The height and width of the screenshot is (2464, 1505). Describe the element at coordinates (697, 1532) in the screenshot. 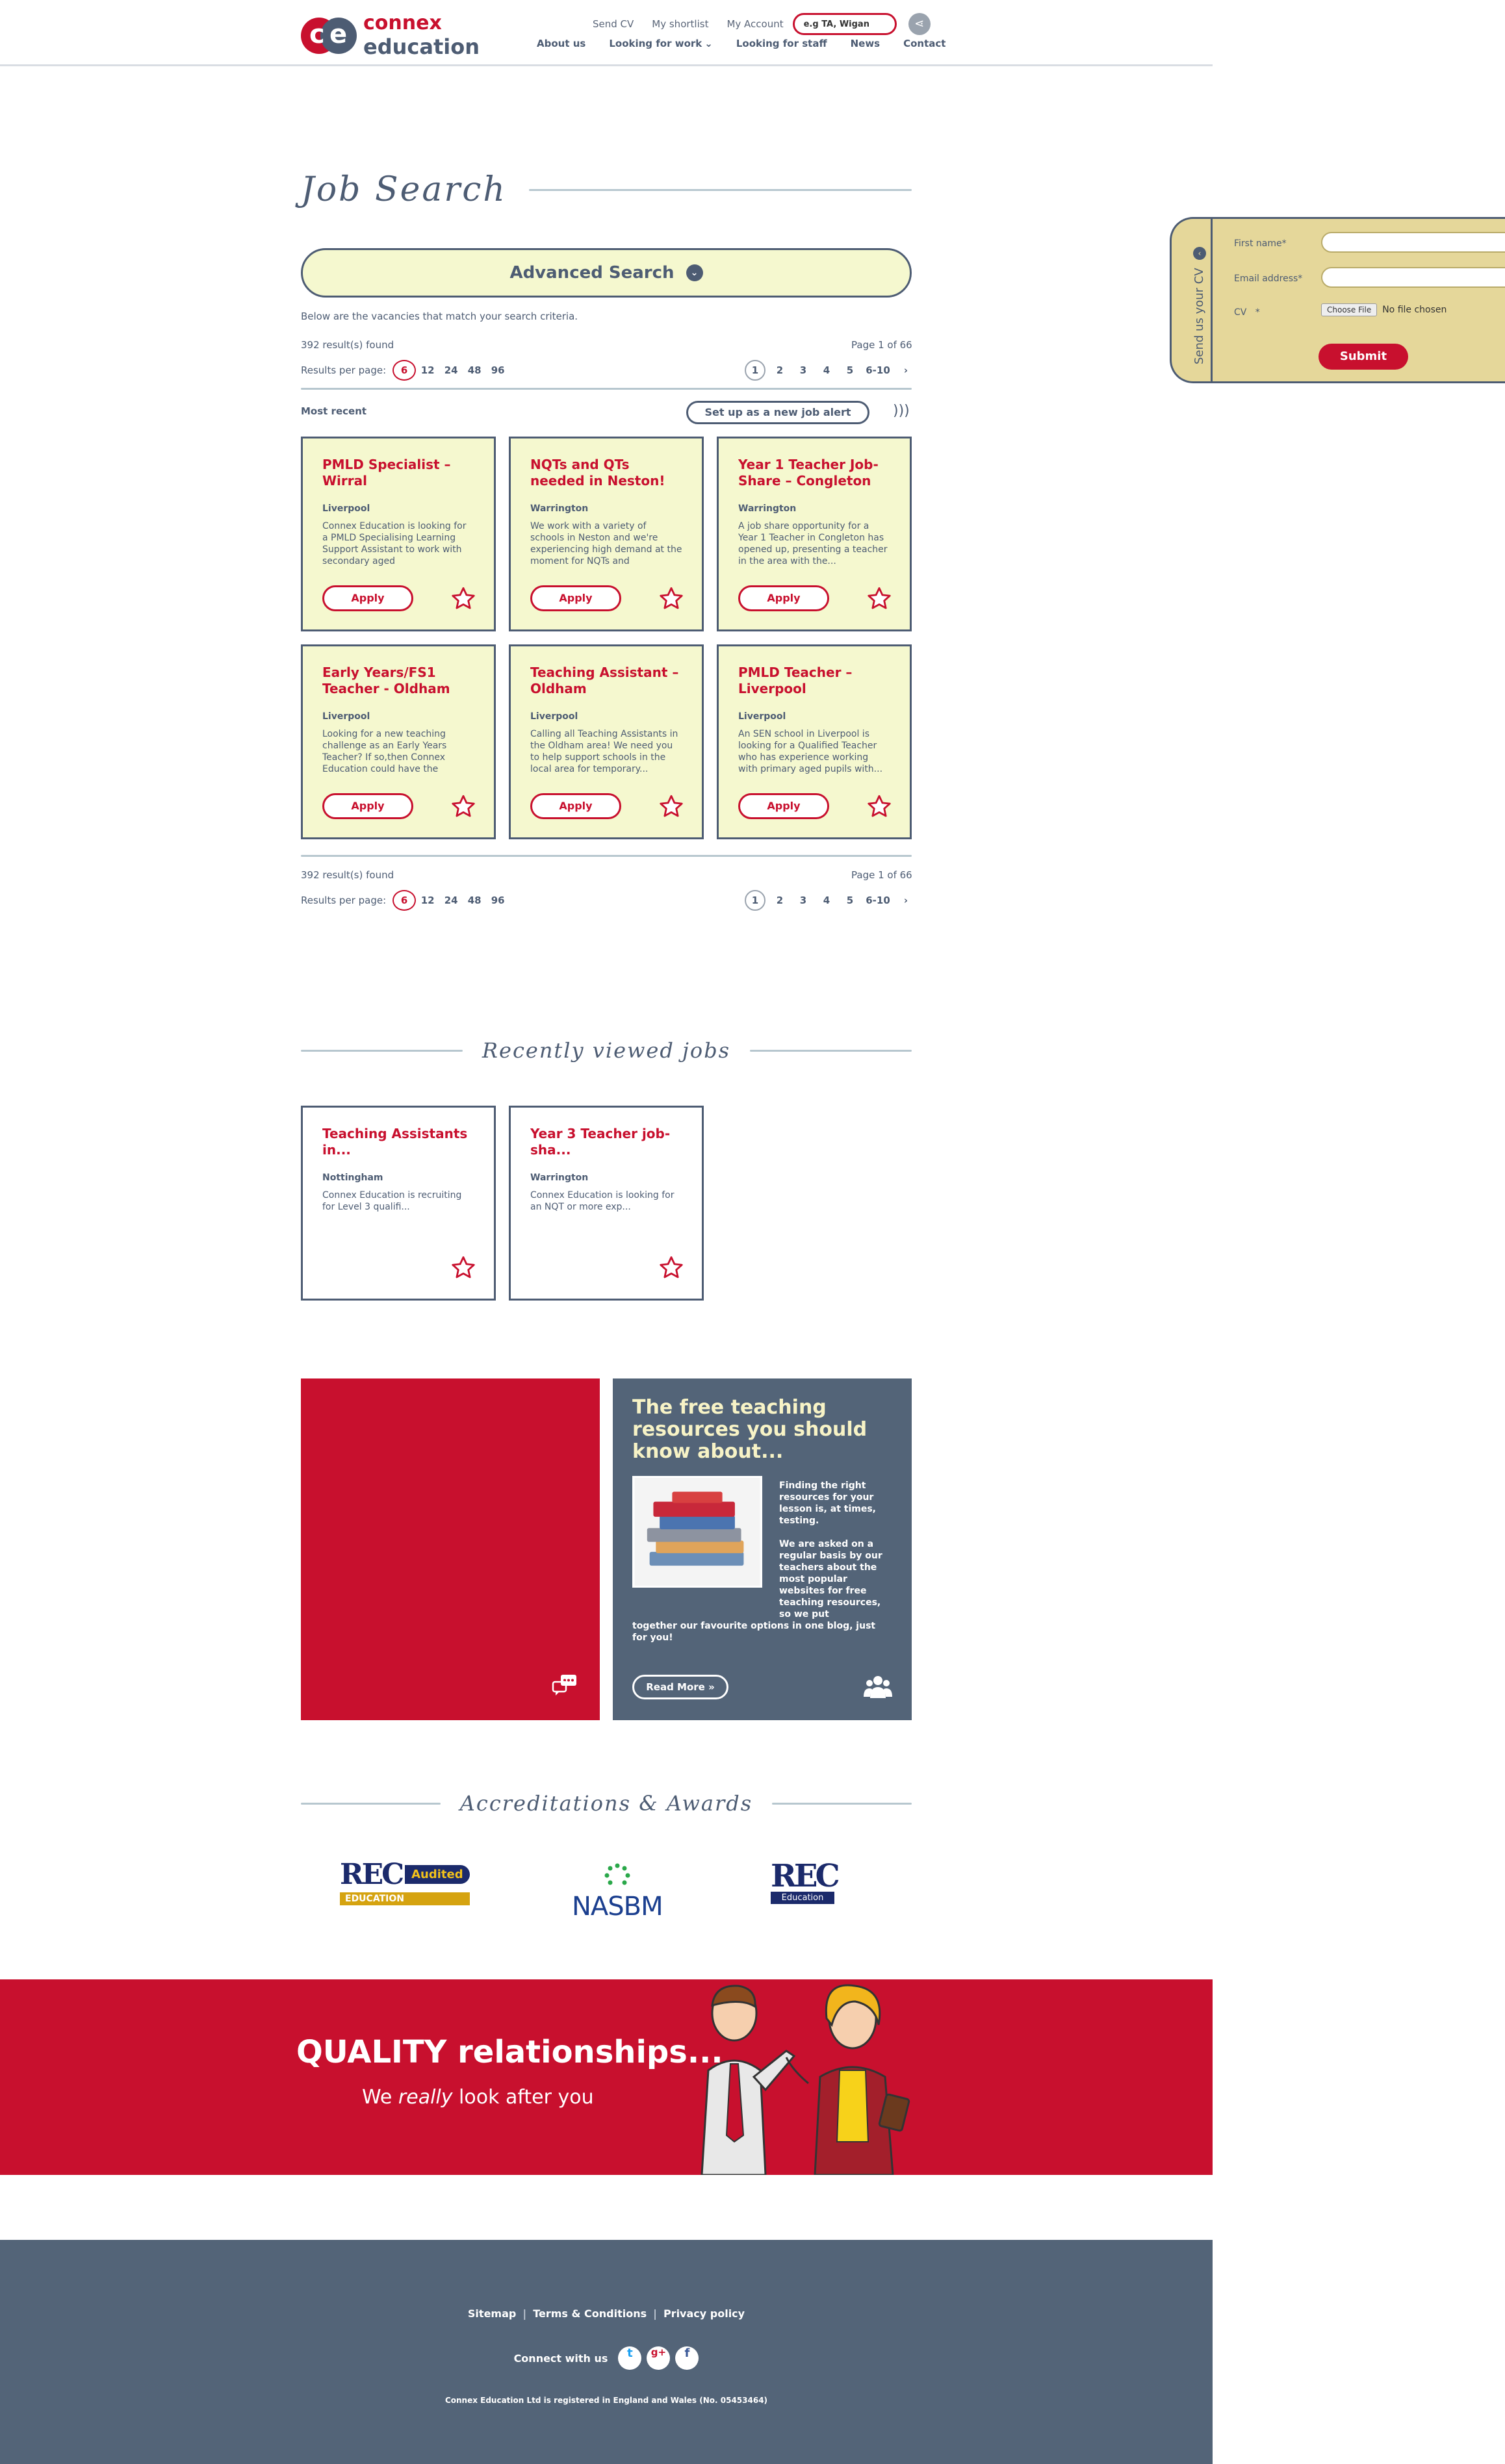

I see `books-image` at that location.